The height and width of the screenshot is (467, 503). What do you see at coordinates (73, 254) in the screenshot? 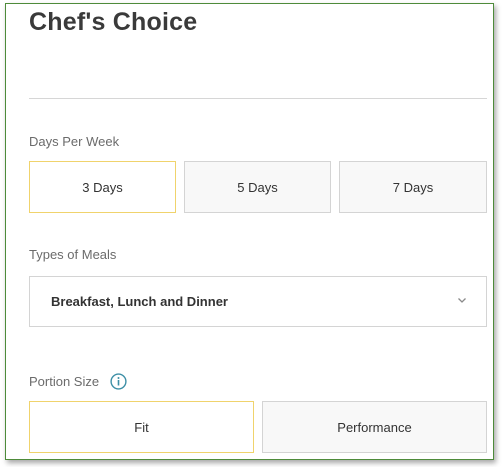
I see `types-of-meals-label: Types of Meals` at bounding box center [73, 254].